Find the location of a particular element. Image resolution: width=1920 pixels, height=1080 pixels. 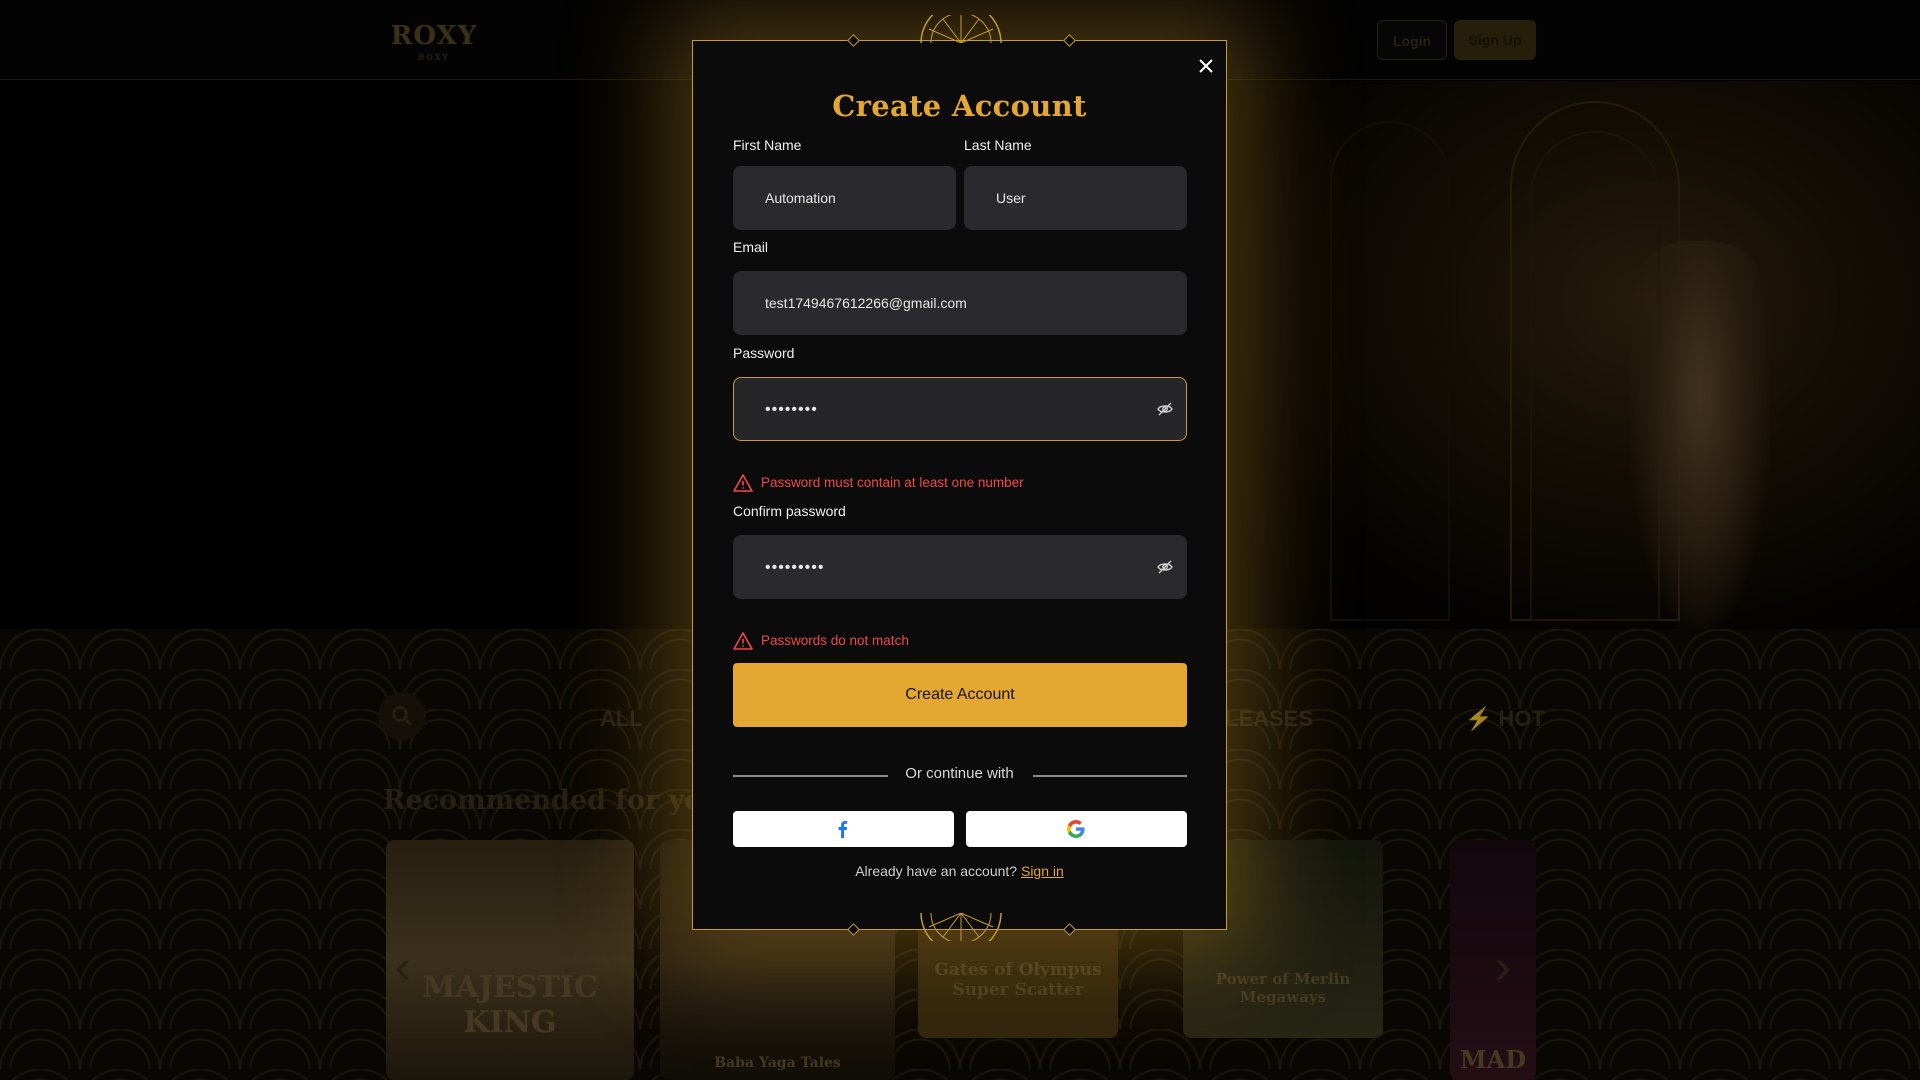

signin-link: Sign in is located at coordinates (1042, 871).